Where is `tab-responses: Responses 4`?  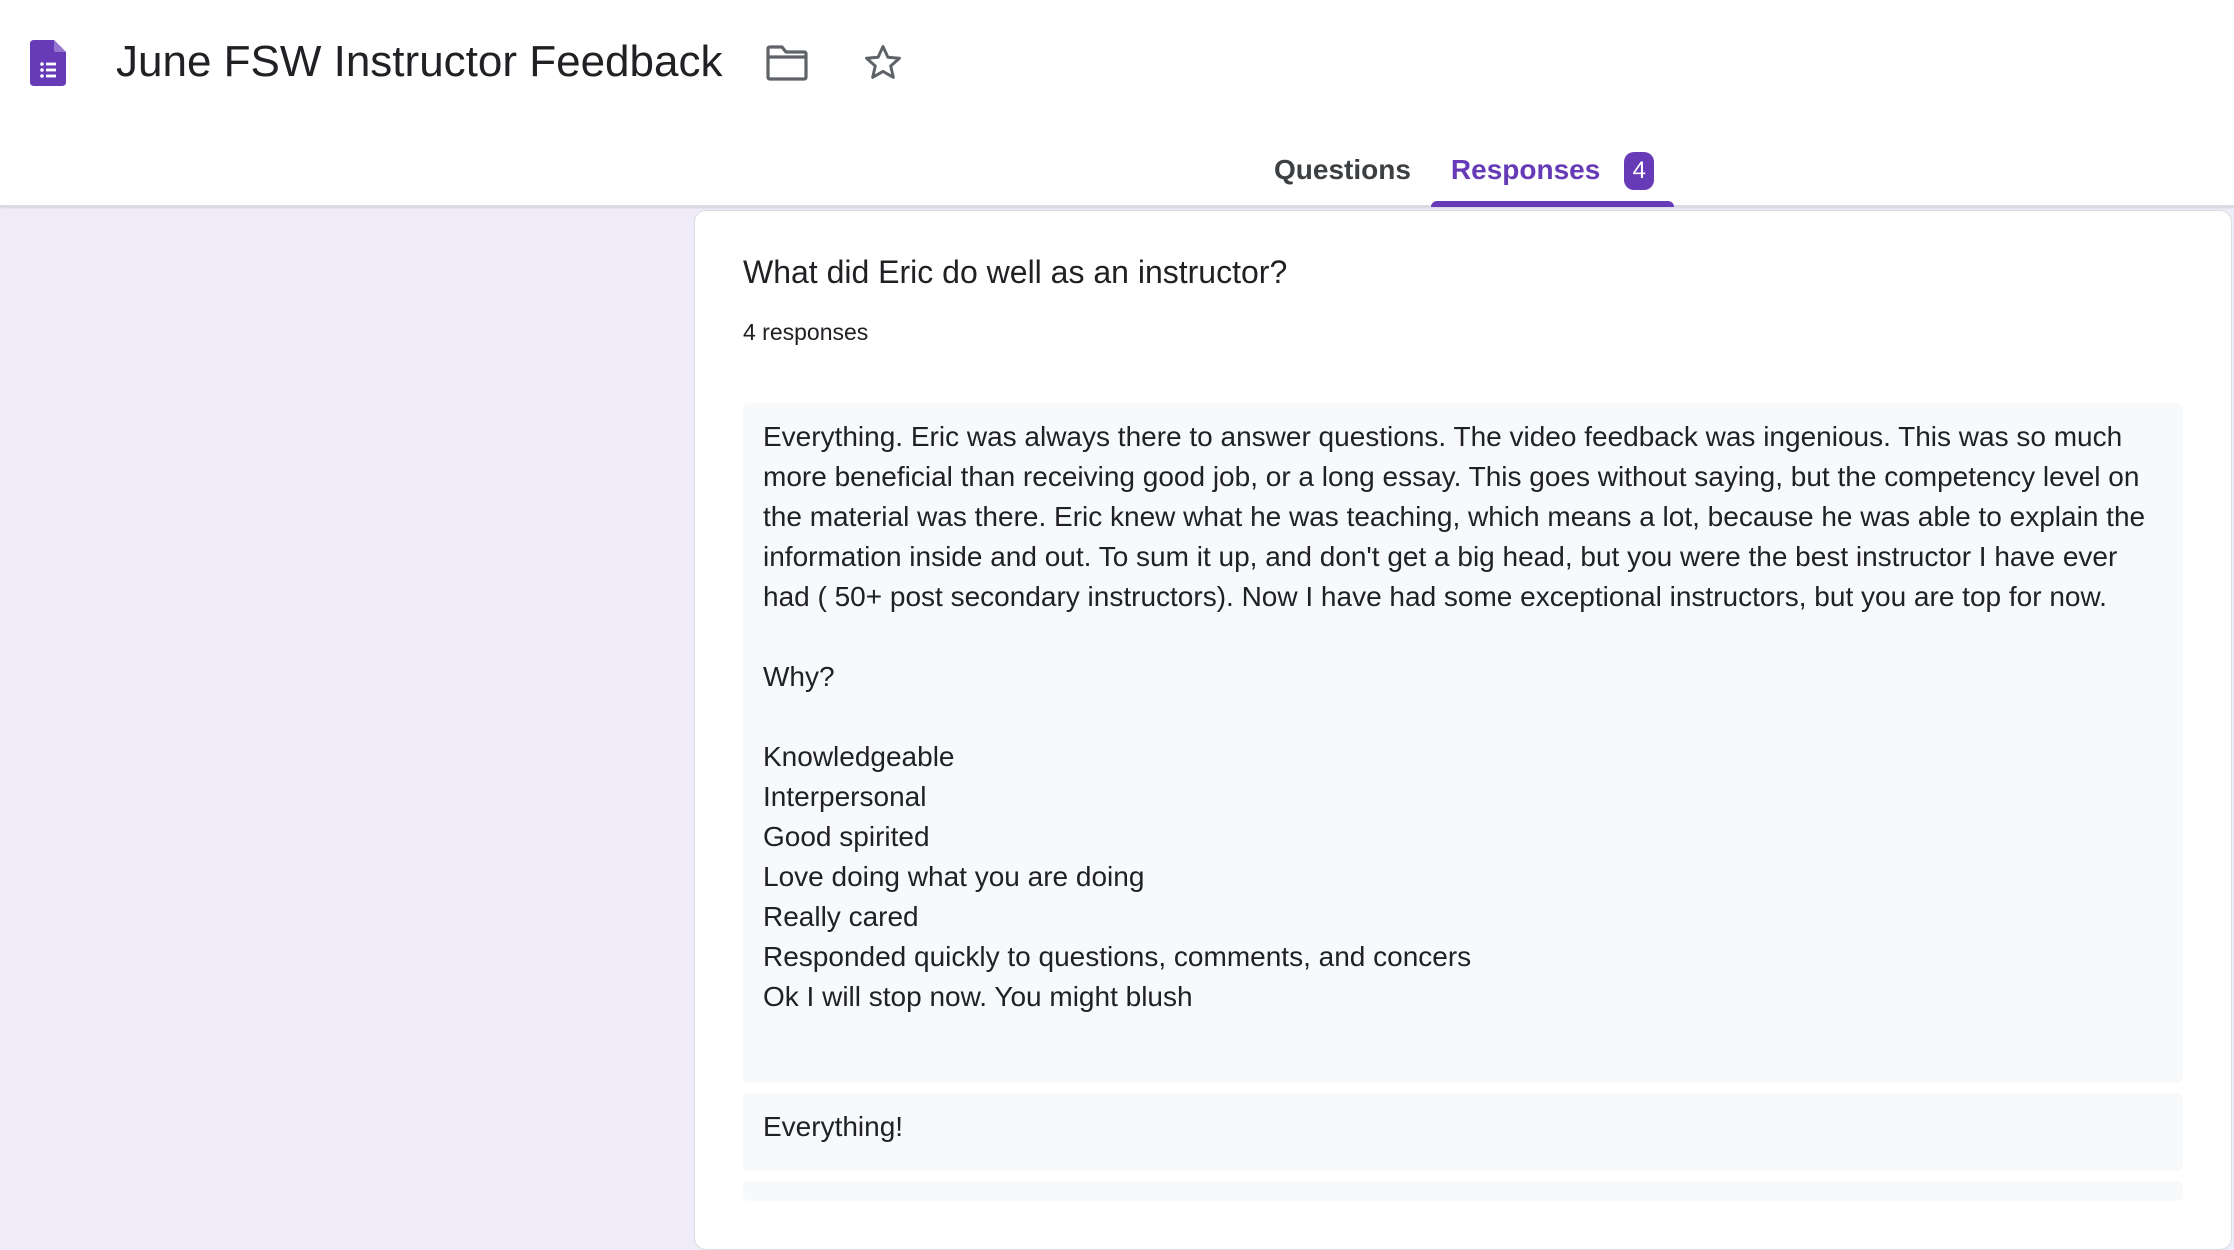 tab-responses: Responses 4 is located at coordinates (1552, 173).